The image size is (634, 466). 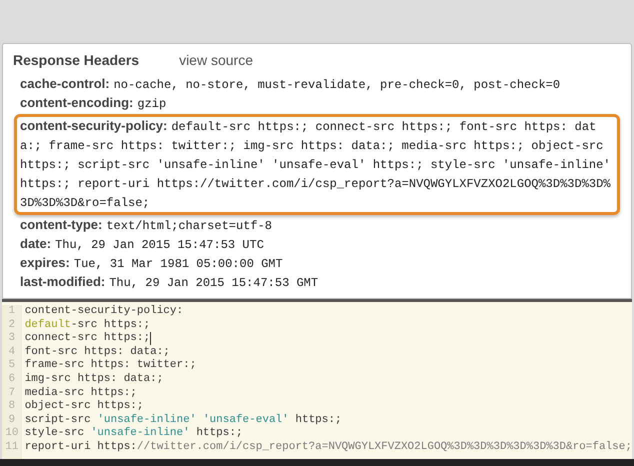 What do you see at coordinates (87, 339) in the screenshot?
I see `code-line: connect-src https:;` at bounding box center [87, 339].